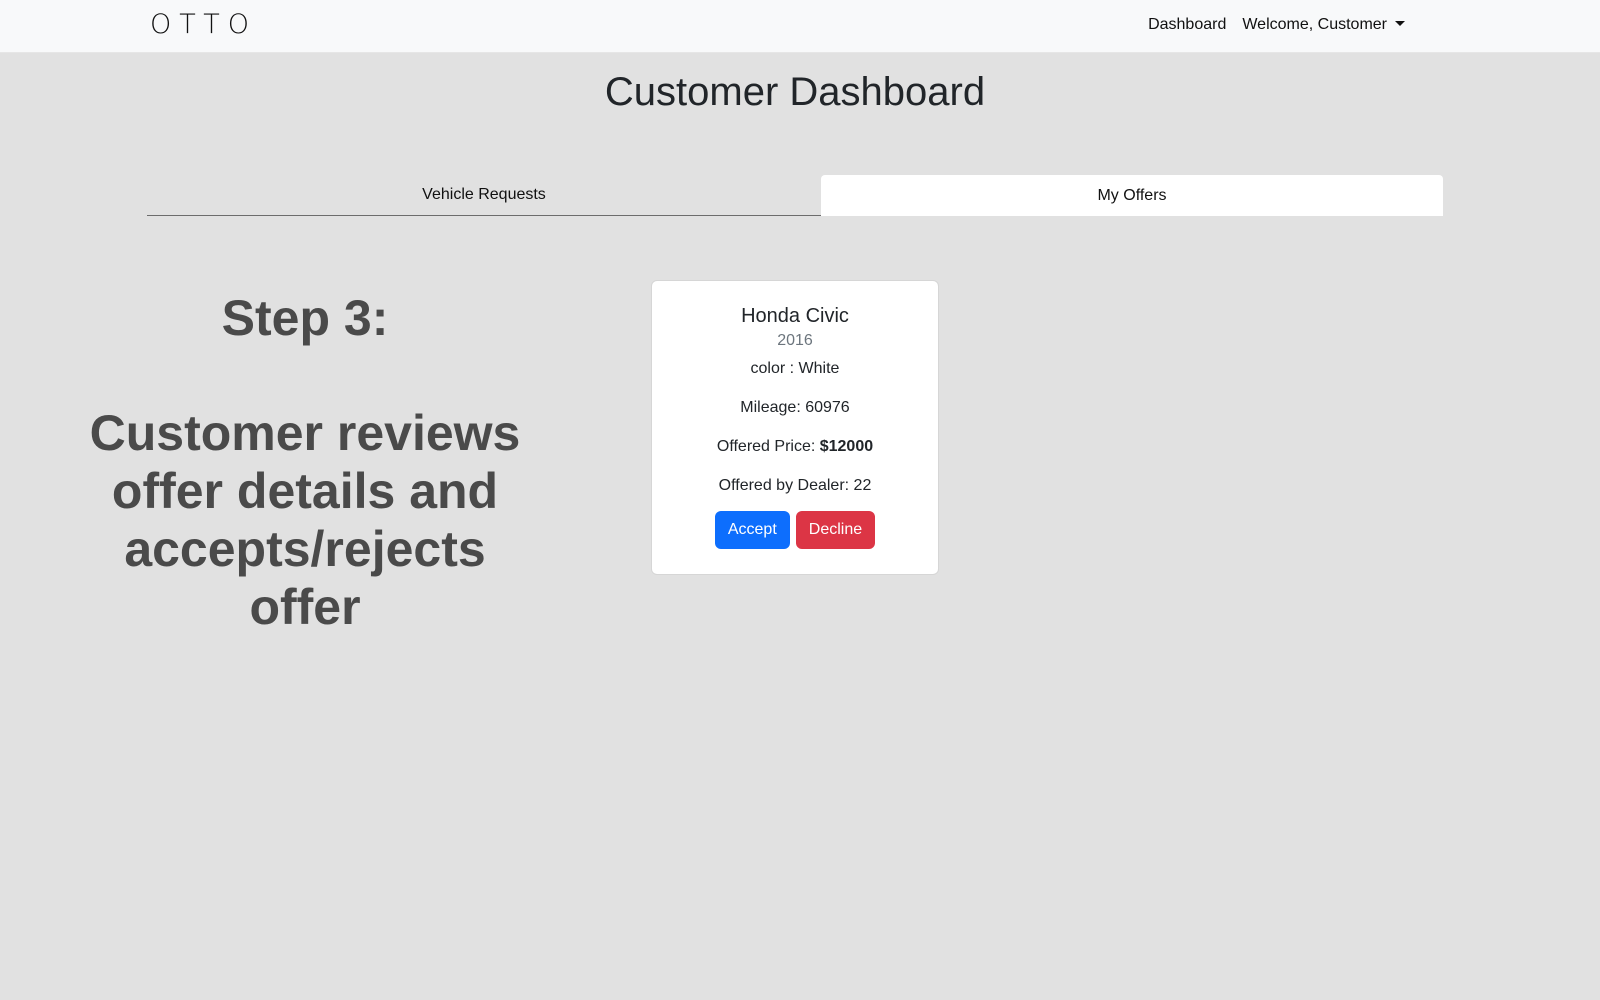 The width and height of the screenshot is (1600, 1000). I want to click on nav-links: Dashboard Welcome, Customer, so click(1276, 25).